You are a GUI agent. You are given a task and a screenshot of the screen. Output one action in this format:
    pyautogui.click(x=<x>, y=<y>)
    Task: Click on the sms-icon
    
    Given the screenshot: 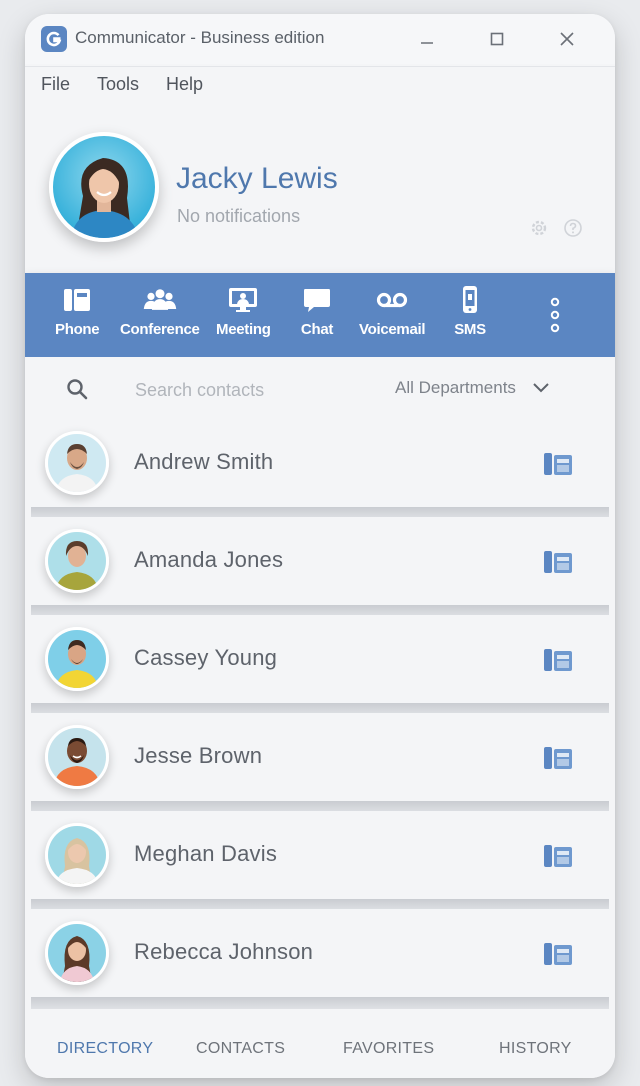 What is the action you would take?
    pyautogui.click(x=470, y=300)
    